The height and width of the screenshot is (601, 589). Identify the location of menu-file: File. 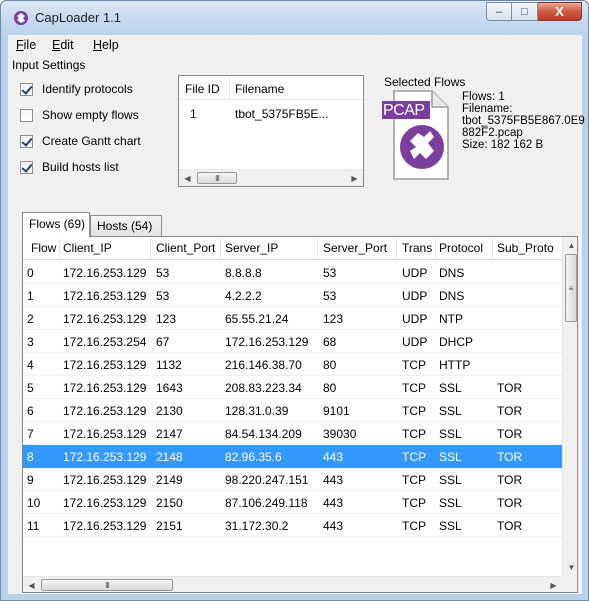
(26, 45).